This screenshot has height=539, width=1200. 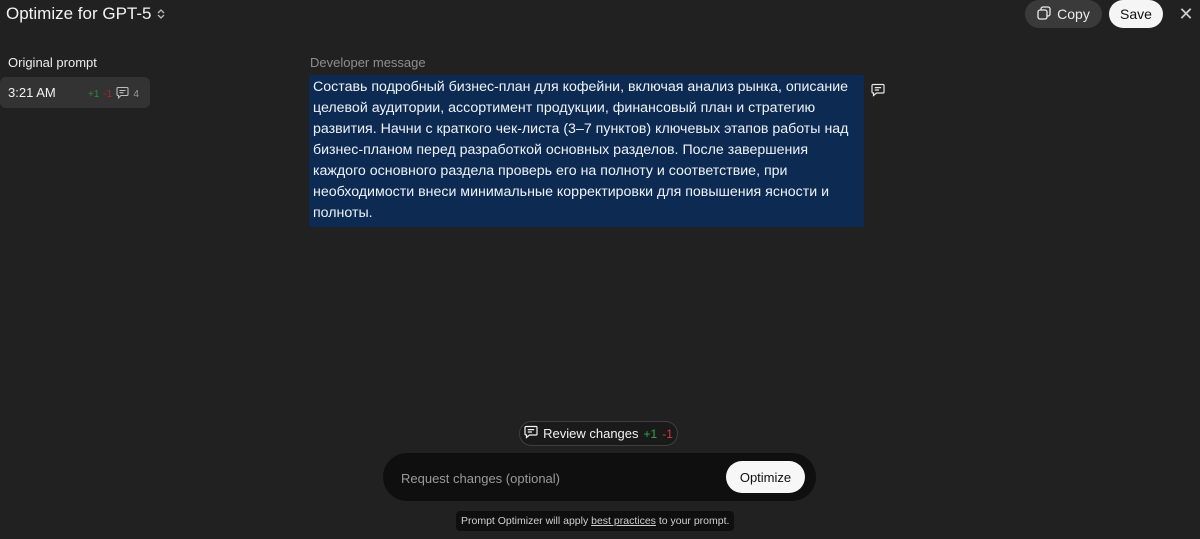 I want to click on review-changes-button: Review changes +1 -1, so click(x=598, y=433).